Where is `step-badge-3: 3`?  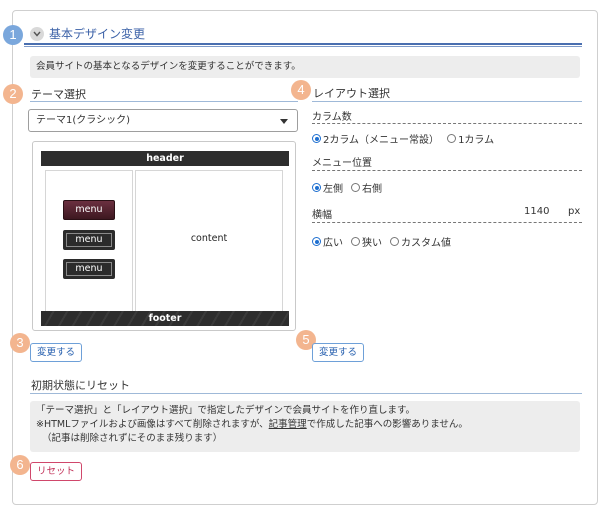 step-badge-3: 3 is located at coordinates (20, 343).